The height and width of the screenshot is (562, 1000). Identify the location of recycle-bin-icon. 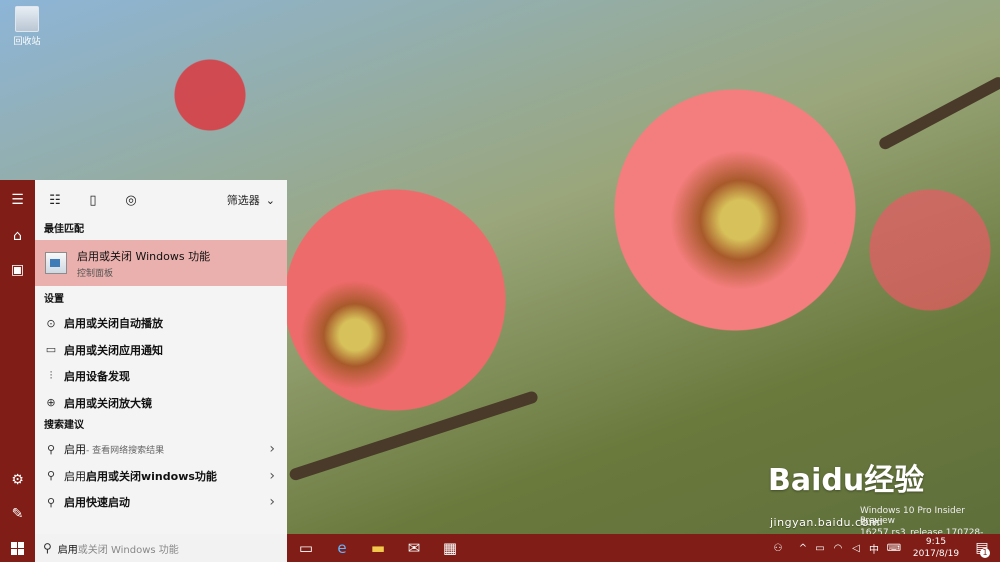
(27, 19).